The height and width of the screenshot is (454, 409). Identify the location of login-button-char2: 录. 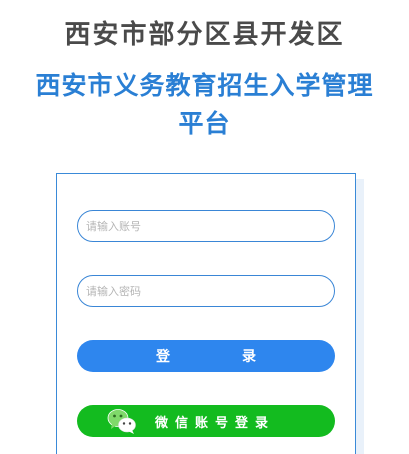
(249, 357).